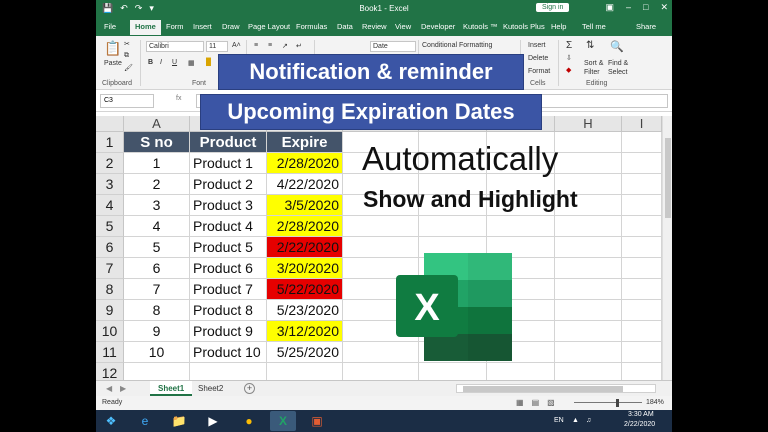  What do you see at coordinates (110, 331) in the screenshot?
I see `row-header: 10` at bounding box center [110, 331].